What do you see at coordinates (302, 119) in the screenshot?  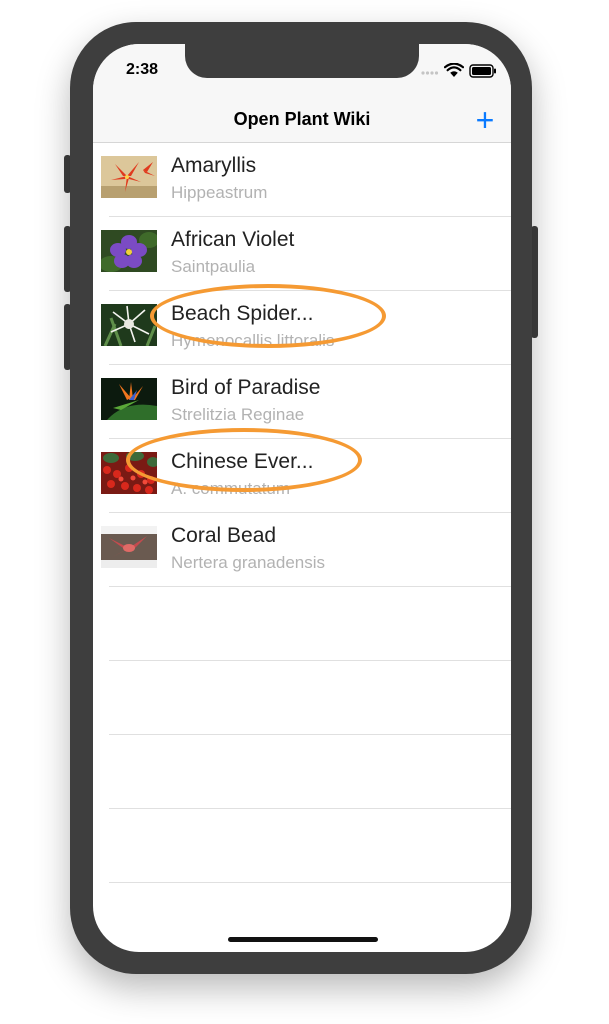 I see `page-title: Open Plant Wiki` at bounding box center [302, 119].